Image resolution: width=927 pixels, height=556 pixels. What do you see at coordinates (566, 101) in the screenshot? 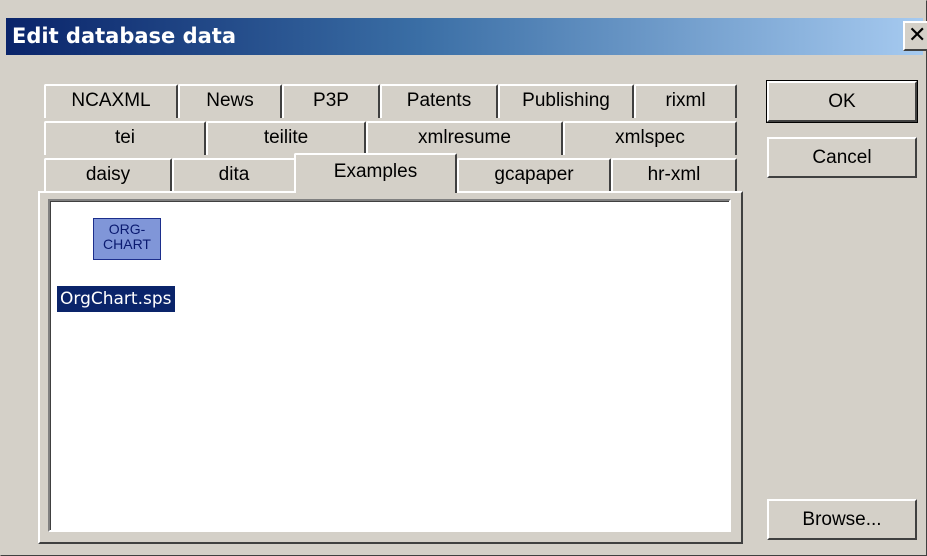
I see `tab-publishing: Publishing` at bounding box center [566, 101].